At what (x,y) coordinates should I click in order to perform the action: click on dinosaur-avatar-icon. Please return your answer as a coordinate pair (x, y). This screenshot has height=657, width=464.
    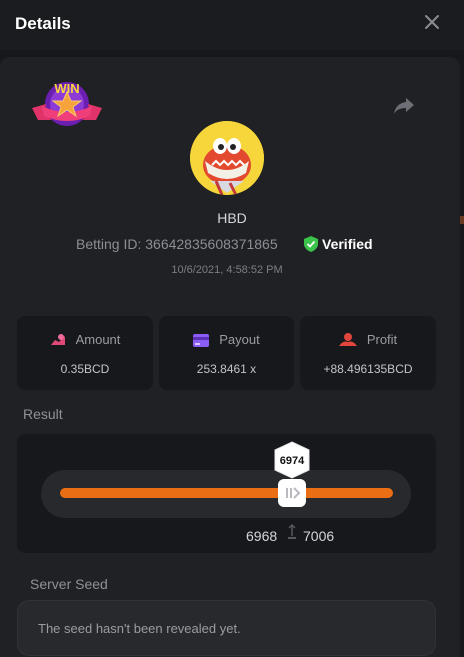
    Looking at the image, I should click on (227, 158).